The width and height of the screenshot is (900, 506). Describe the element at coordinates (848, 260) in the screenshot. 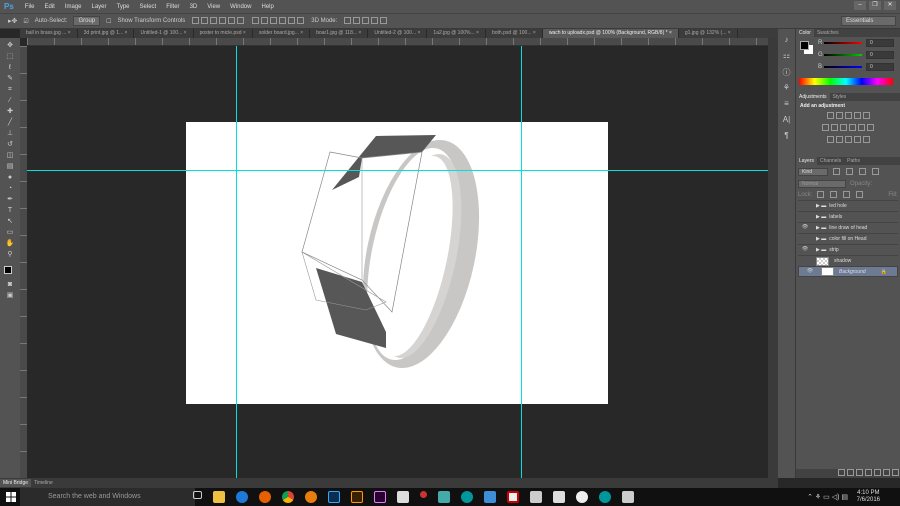

I see `layer-row: shadow` at that location.